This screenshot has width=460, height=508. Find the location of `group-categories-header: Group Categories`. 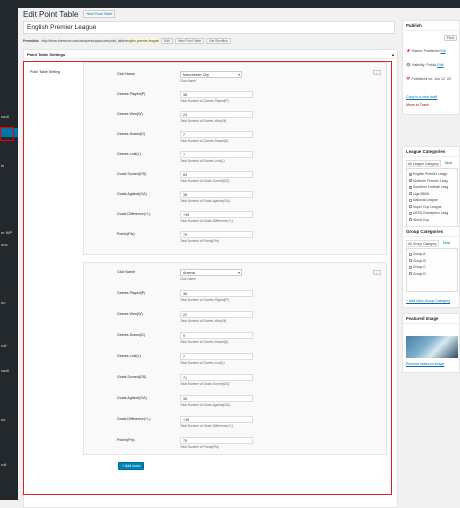

group-categories-header: Group Categories is located at coordinates (431, 232).